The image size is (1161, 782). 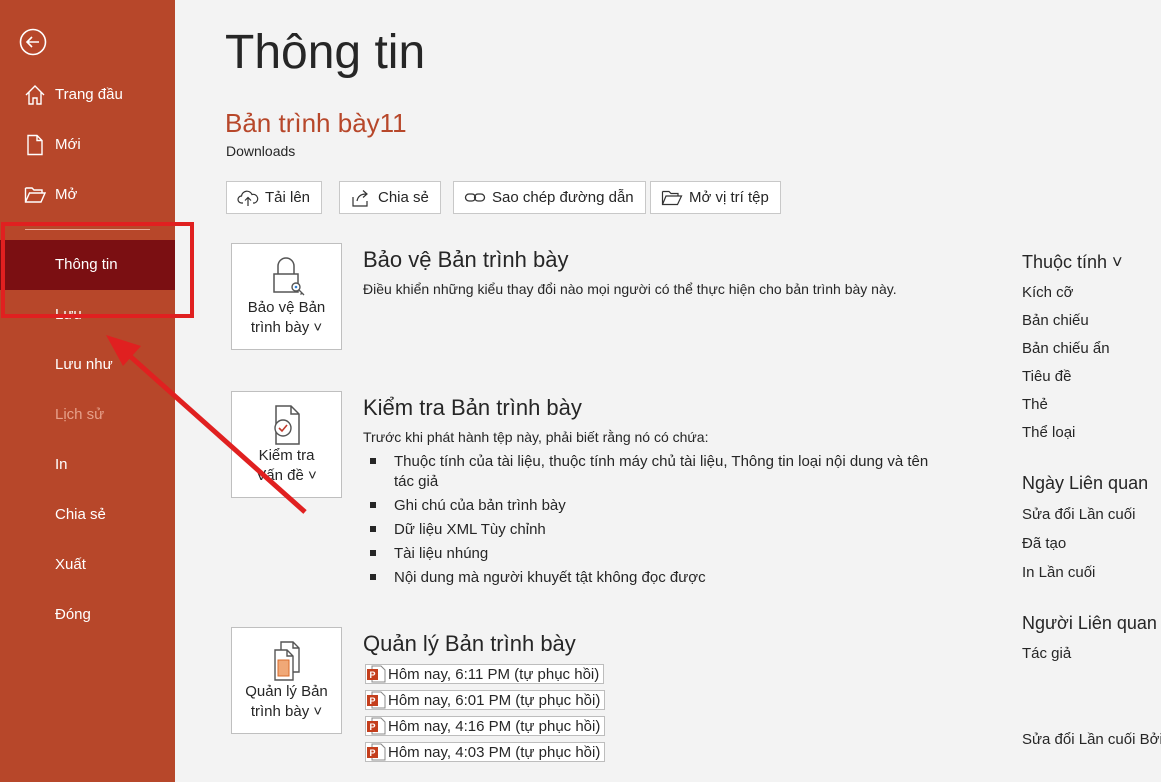 What do you see at coordinates (1079, 514) in the screenshot?
I see `date-last-modified: Sửa đổi Lần cuối` at bounding box center [1079, 514].